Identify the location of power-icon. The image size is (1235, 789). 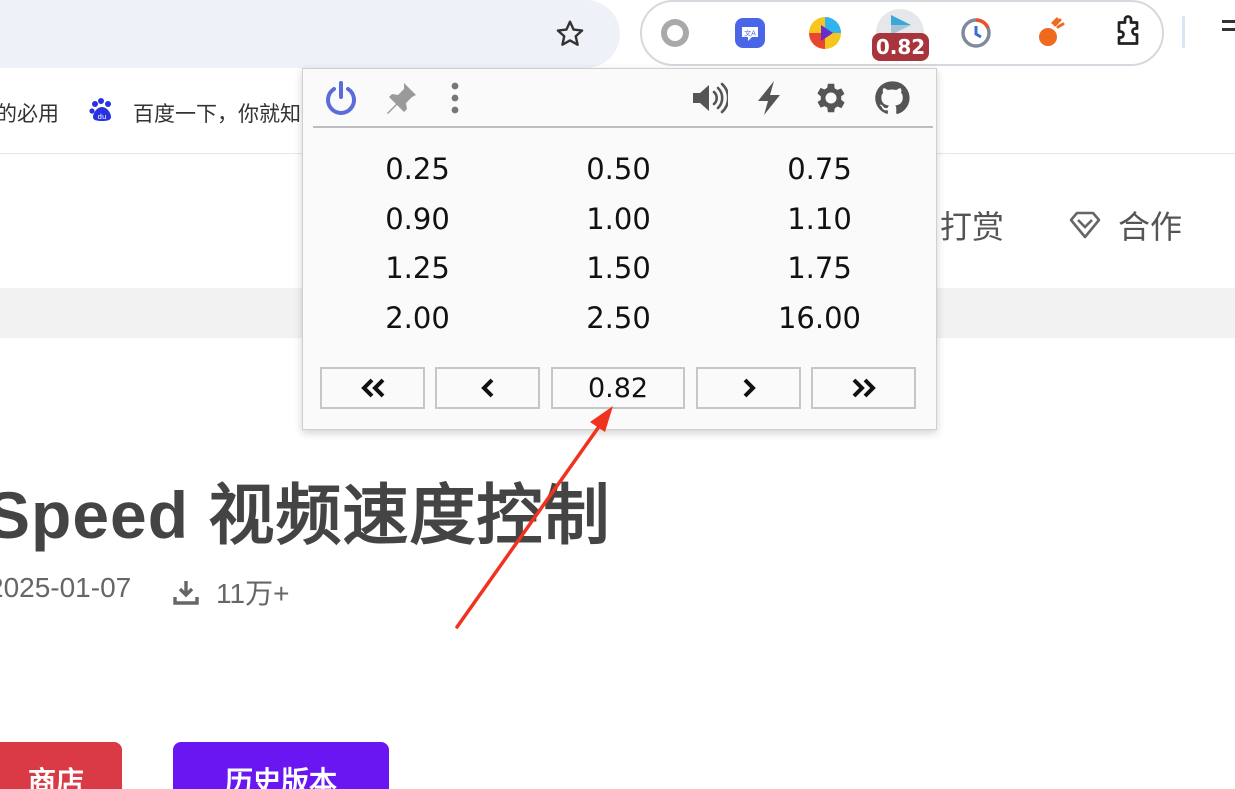
(341, 98).